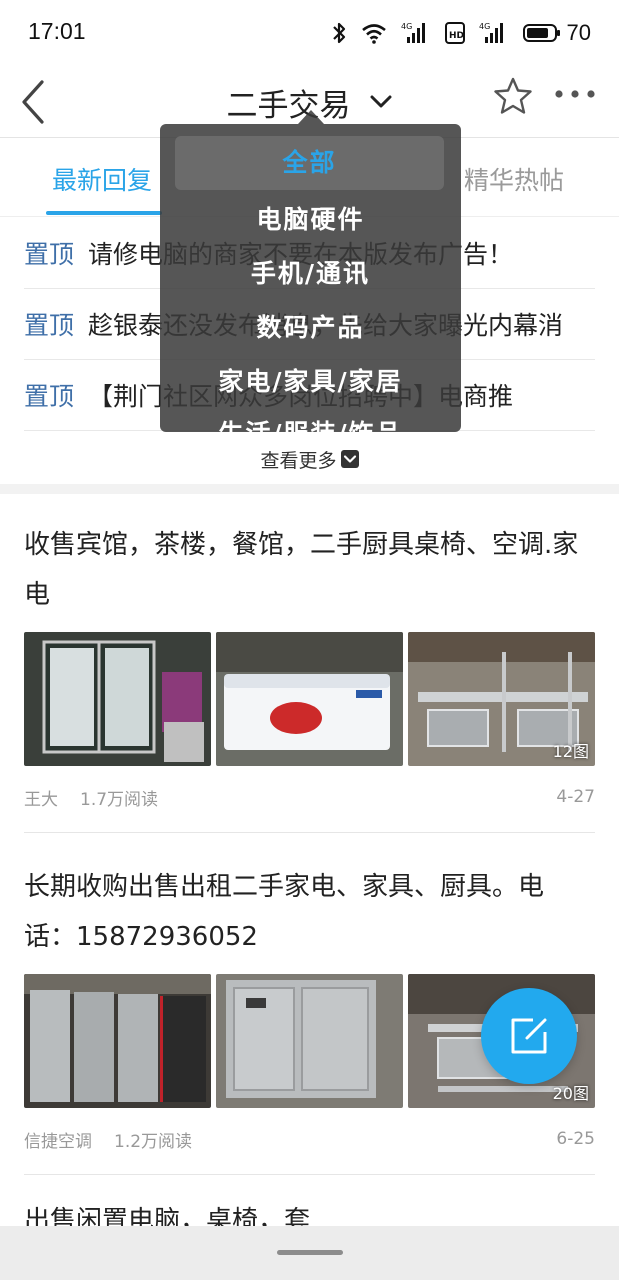 This screenshot has height=1280, width=619. Describe the element at coordinates (349, 459) in the screenshot. I see `chevron-down-box-icon` at that location.